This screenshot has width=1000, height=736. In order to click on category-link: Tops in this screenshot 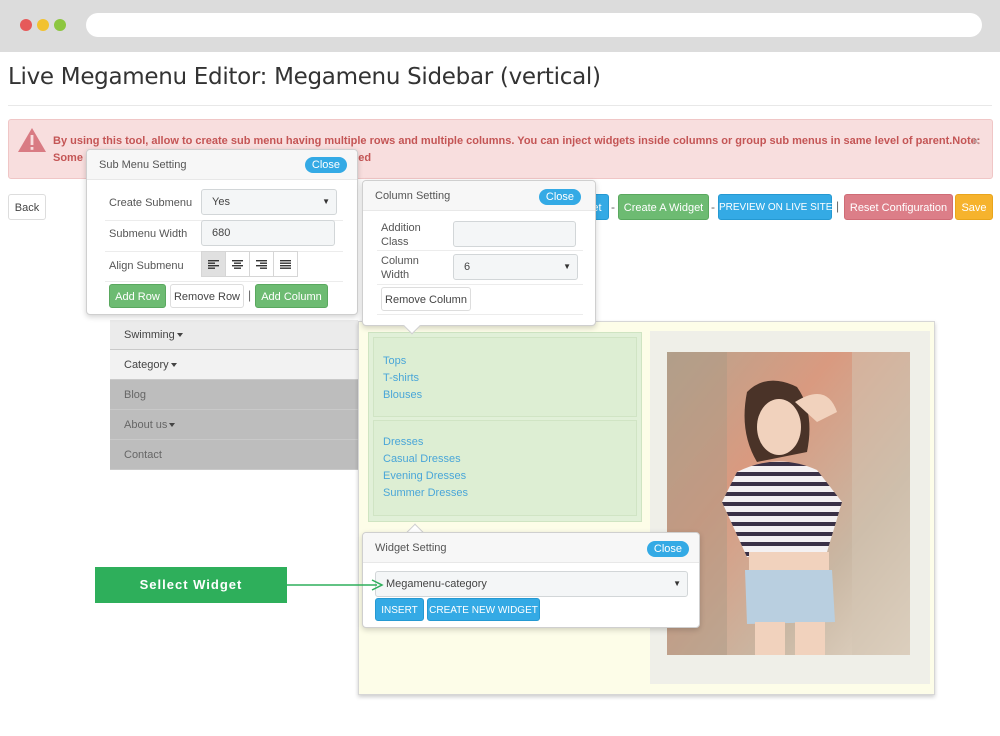, I will do `click(394, 361)`.